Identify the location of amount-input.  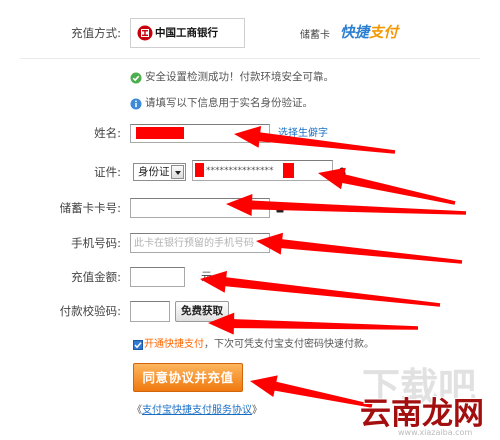
(157, 277).